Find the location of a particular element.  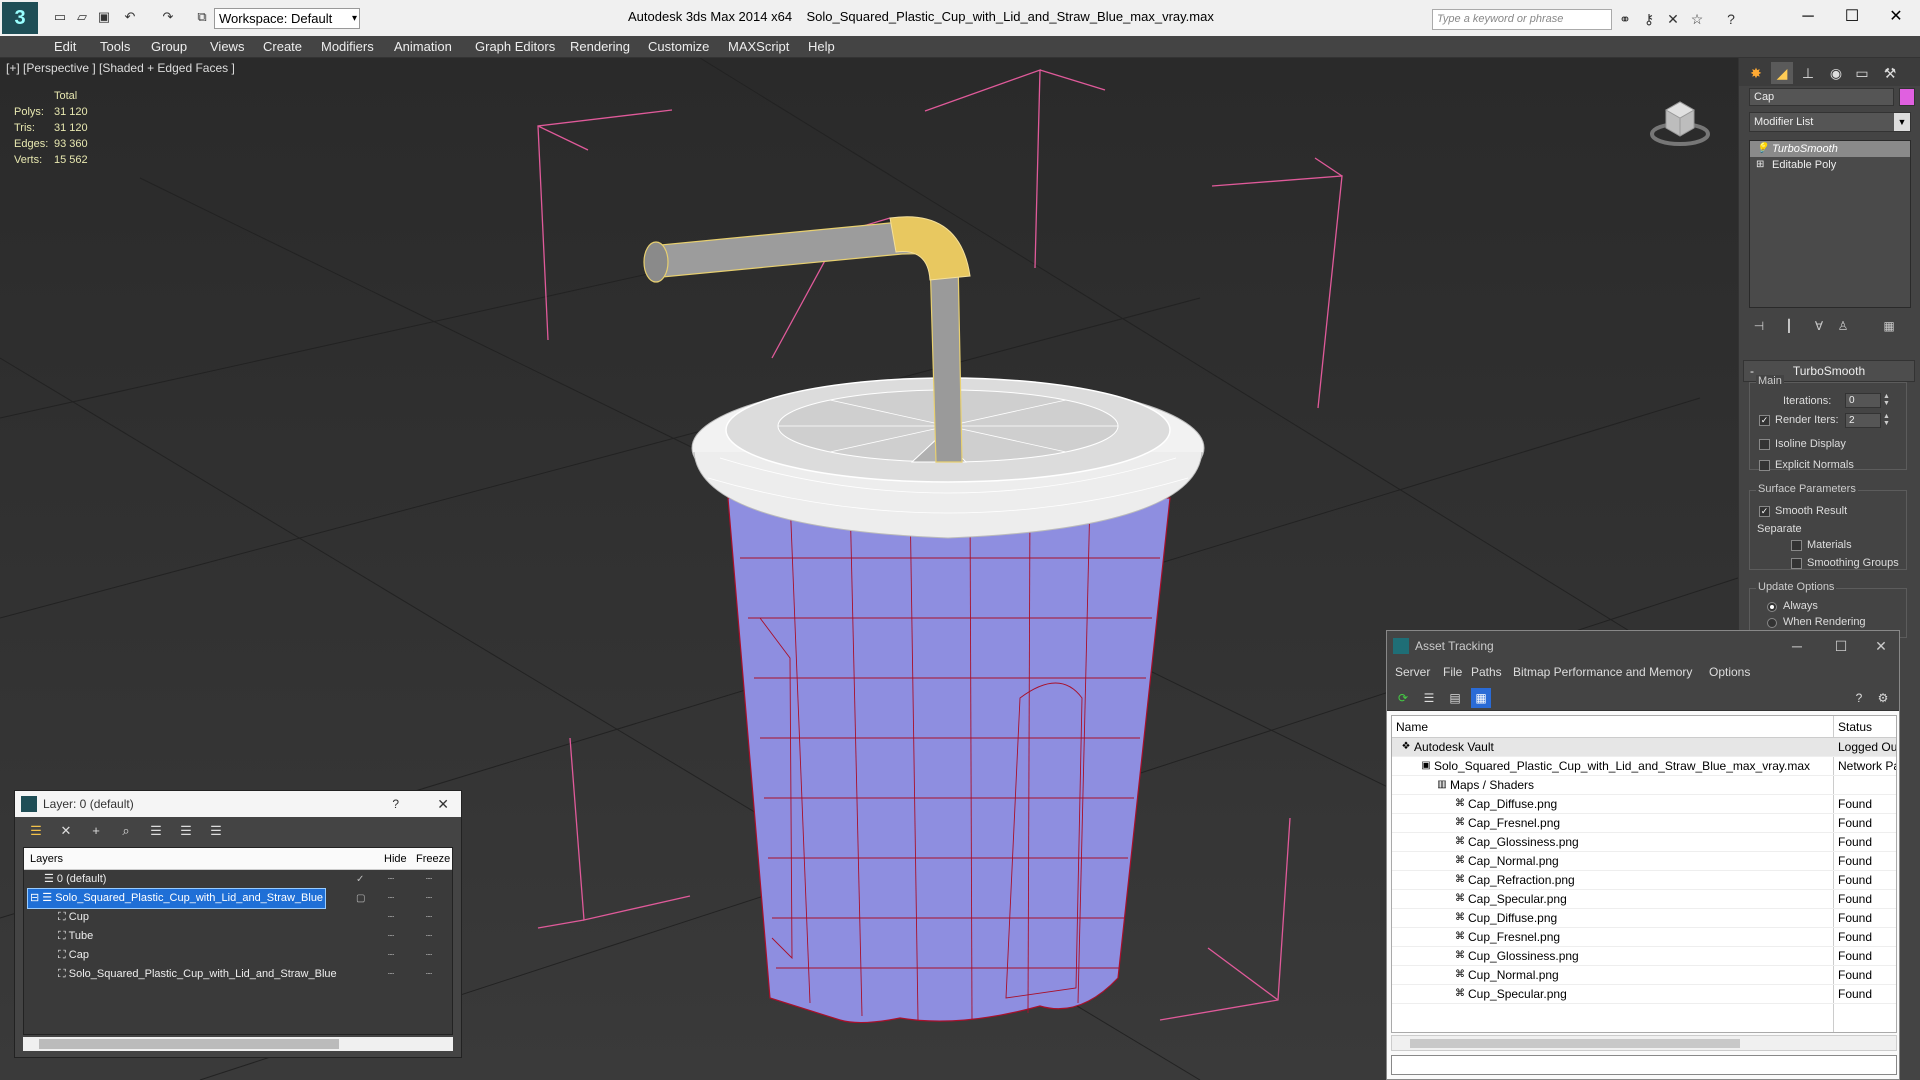

redo-icon: ↷ is located at coordinates (168, 17).